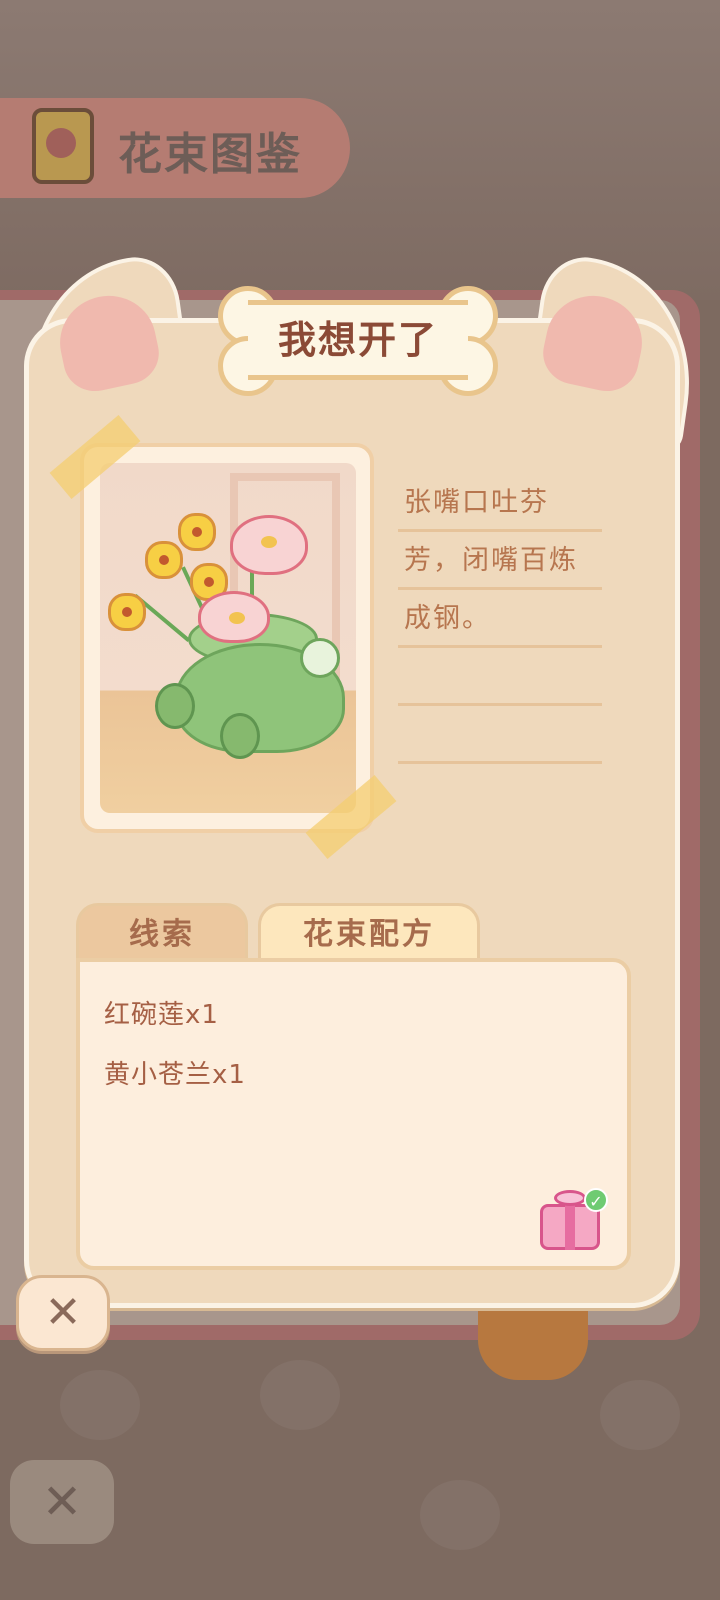 The height and width of the screenshot is (1600, 720). Describe the element at coordinates (63, 1313) in the screenshot. I see `close-button: ✕` at that location.